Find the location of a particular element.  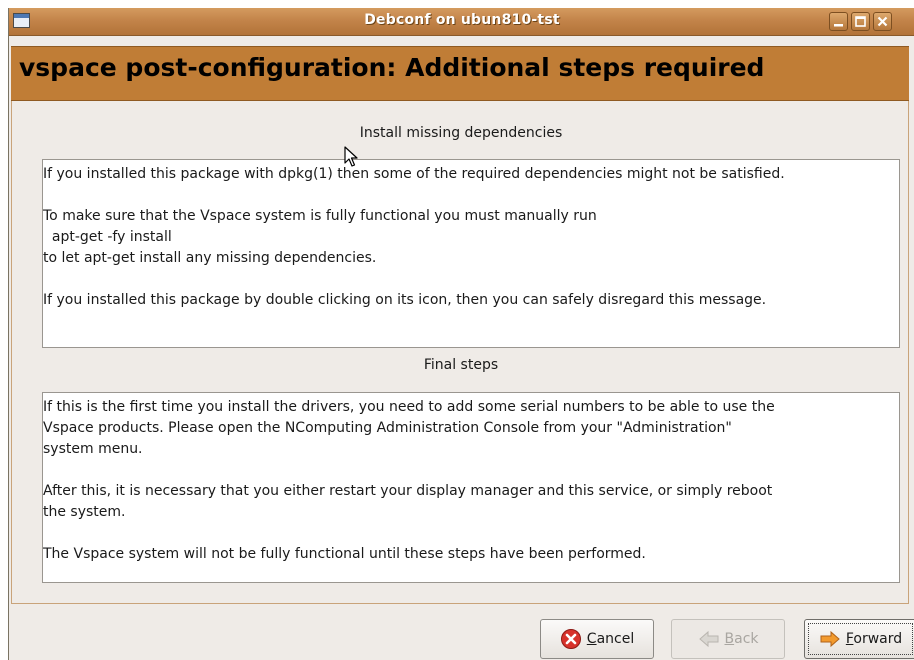

close-icon is located at coordinates (882, 21).